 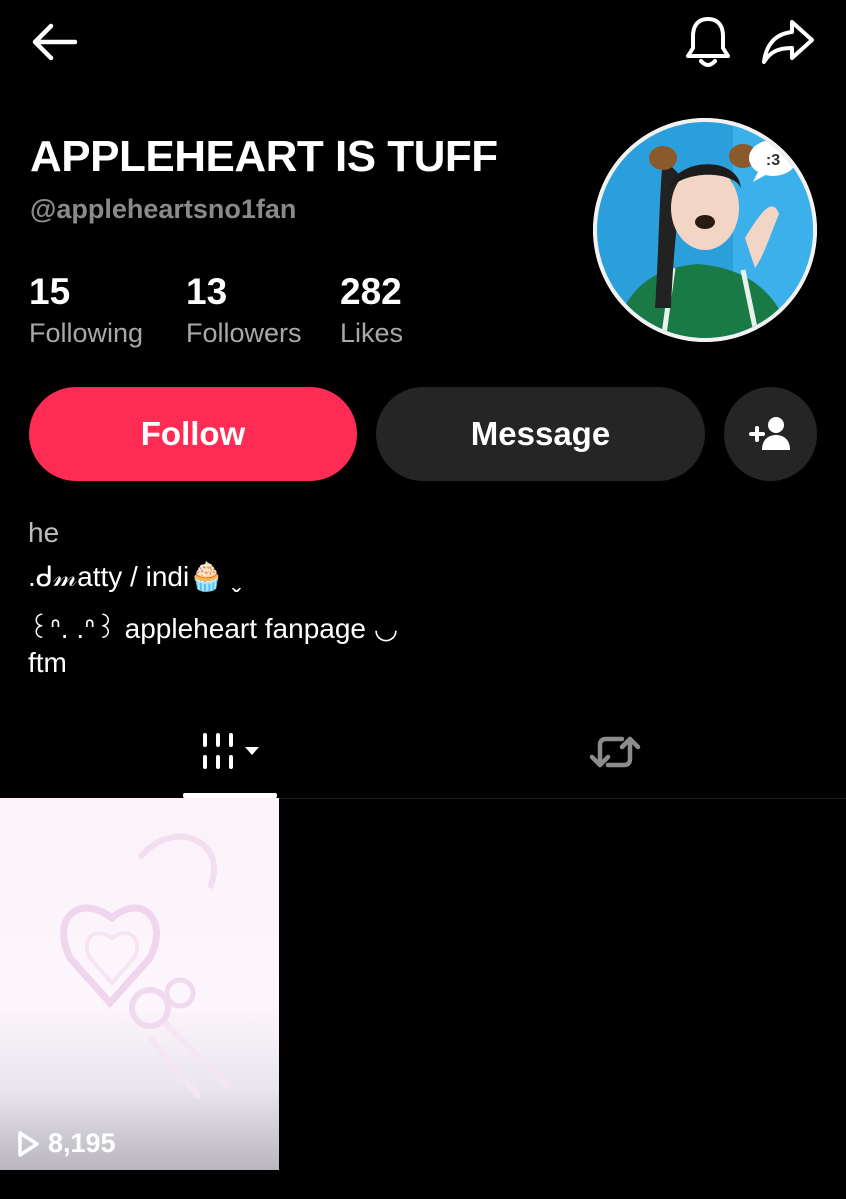 I want to click on stat-followers: 13 Followers, so click(x=244, y=310).